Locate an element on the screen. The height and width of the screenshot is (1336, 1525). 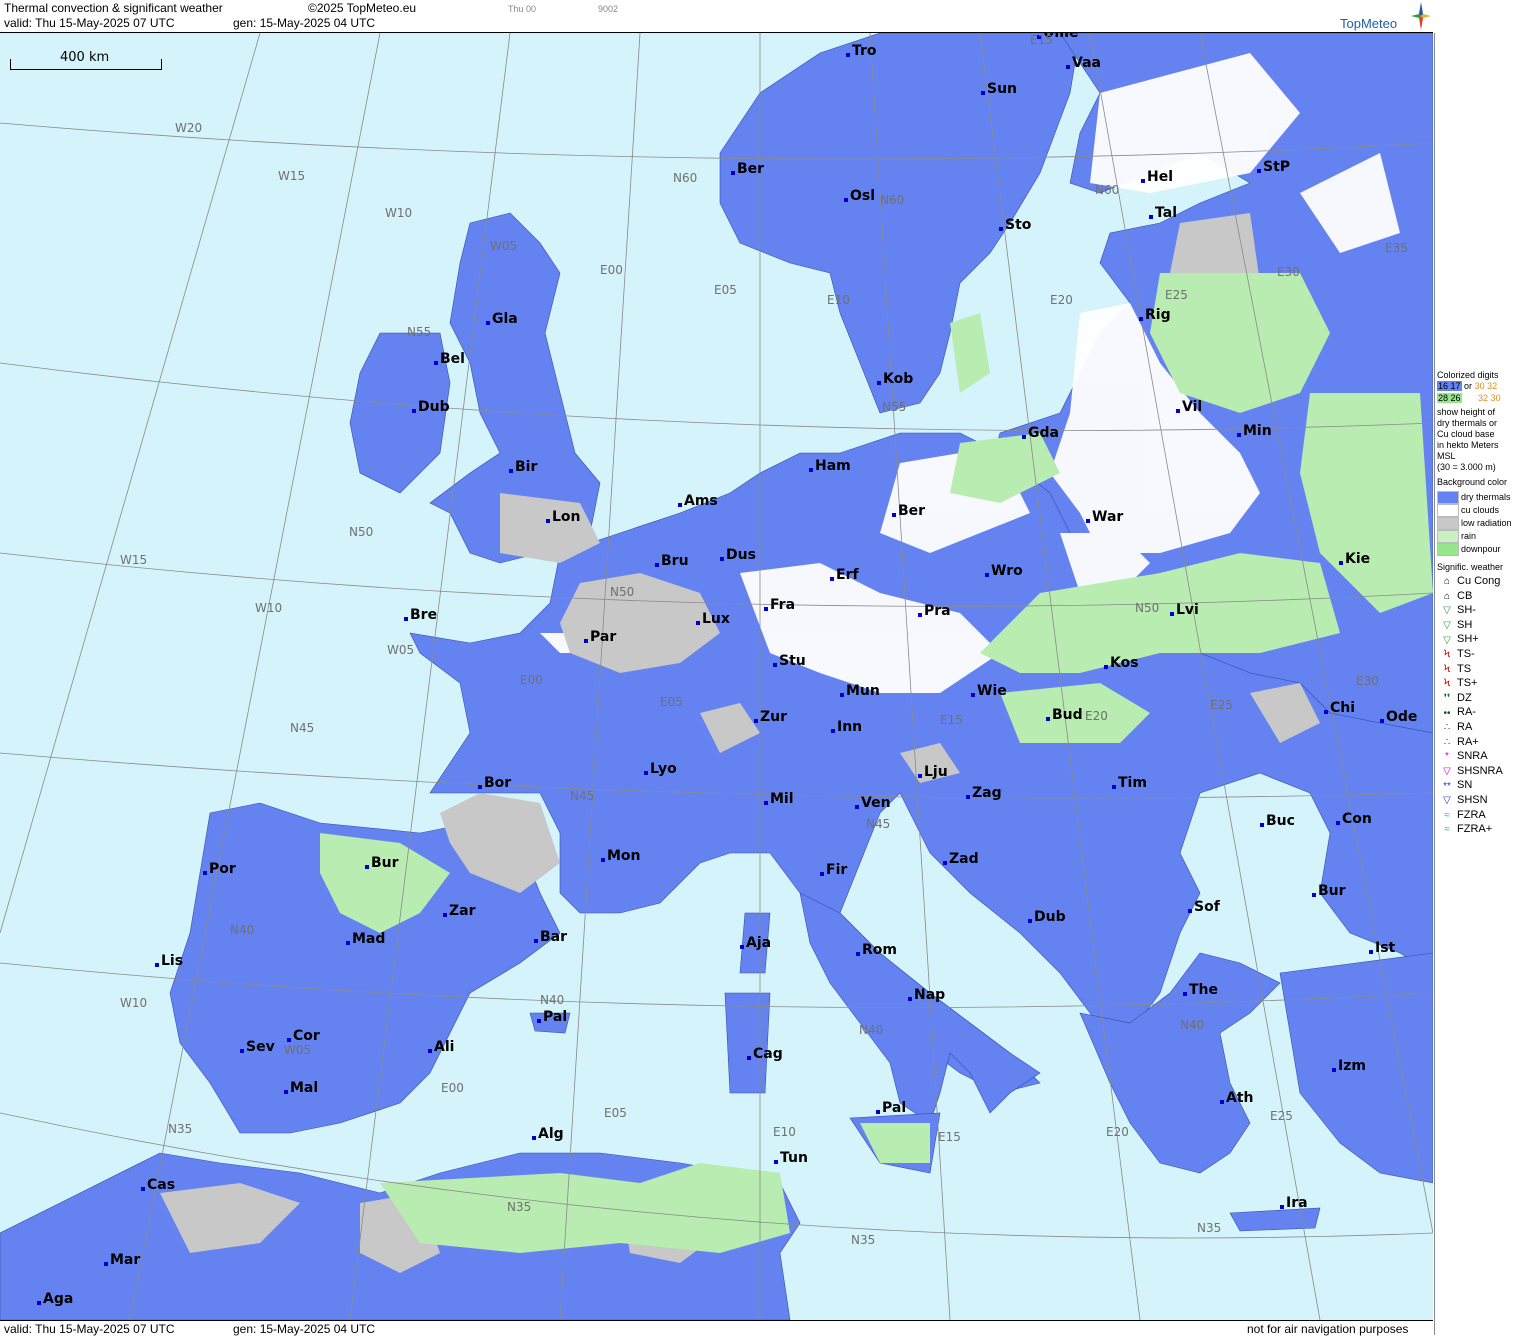
weather-symbol-icon: •• is located at coordinates (1447, 713).